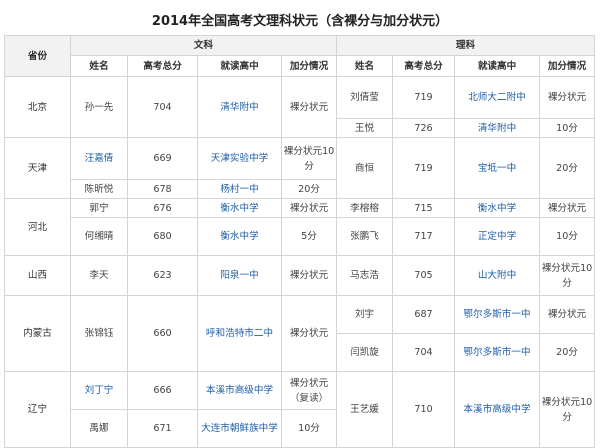 This screenshot has height=448, width=600. What do you see at coordinates (239, 158) in the screenshot?
I see `school-link: 天津实验中学` at bounding box center [239, 158].